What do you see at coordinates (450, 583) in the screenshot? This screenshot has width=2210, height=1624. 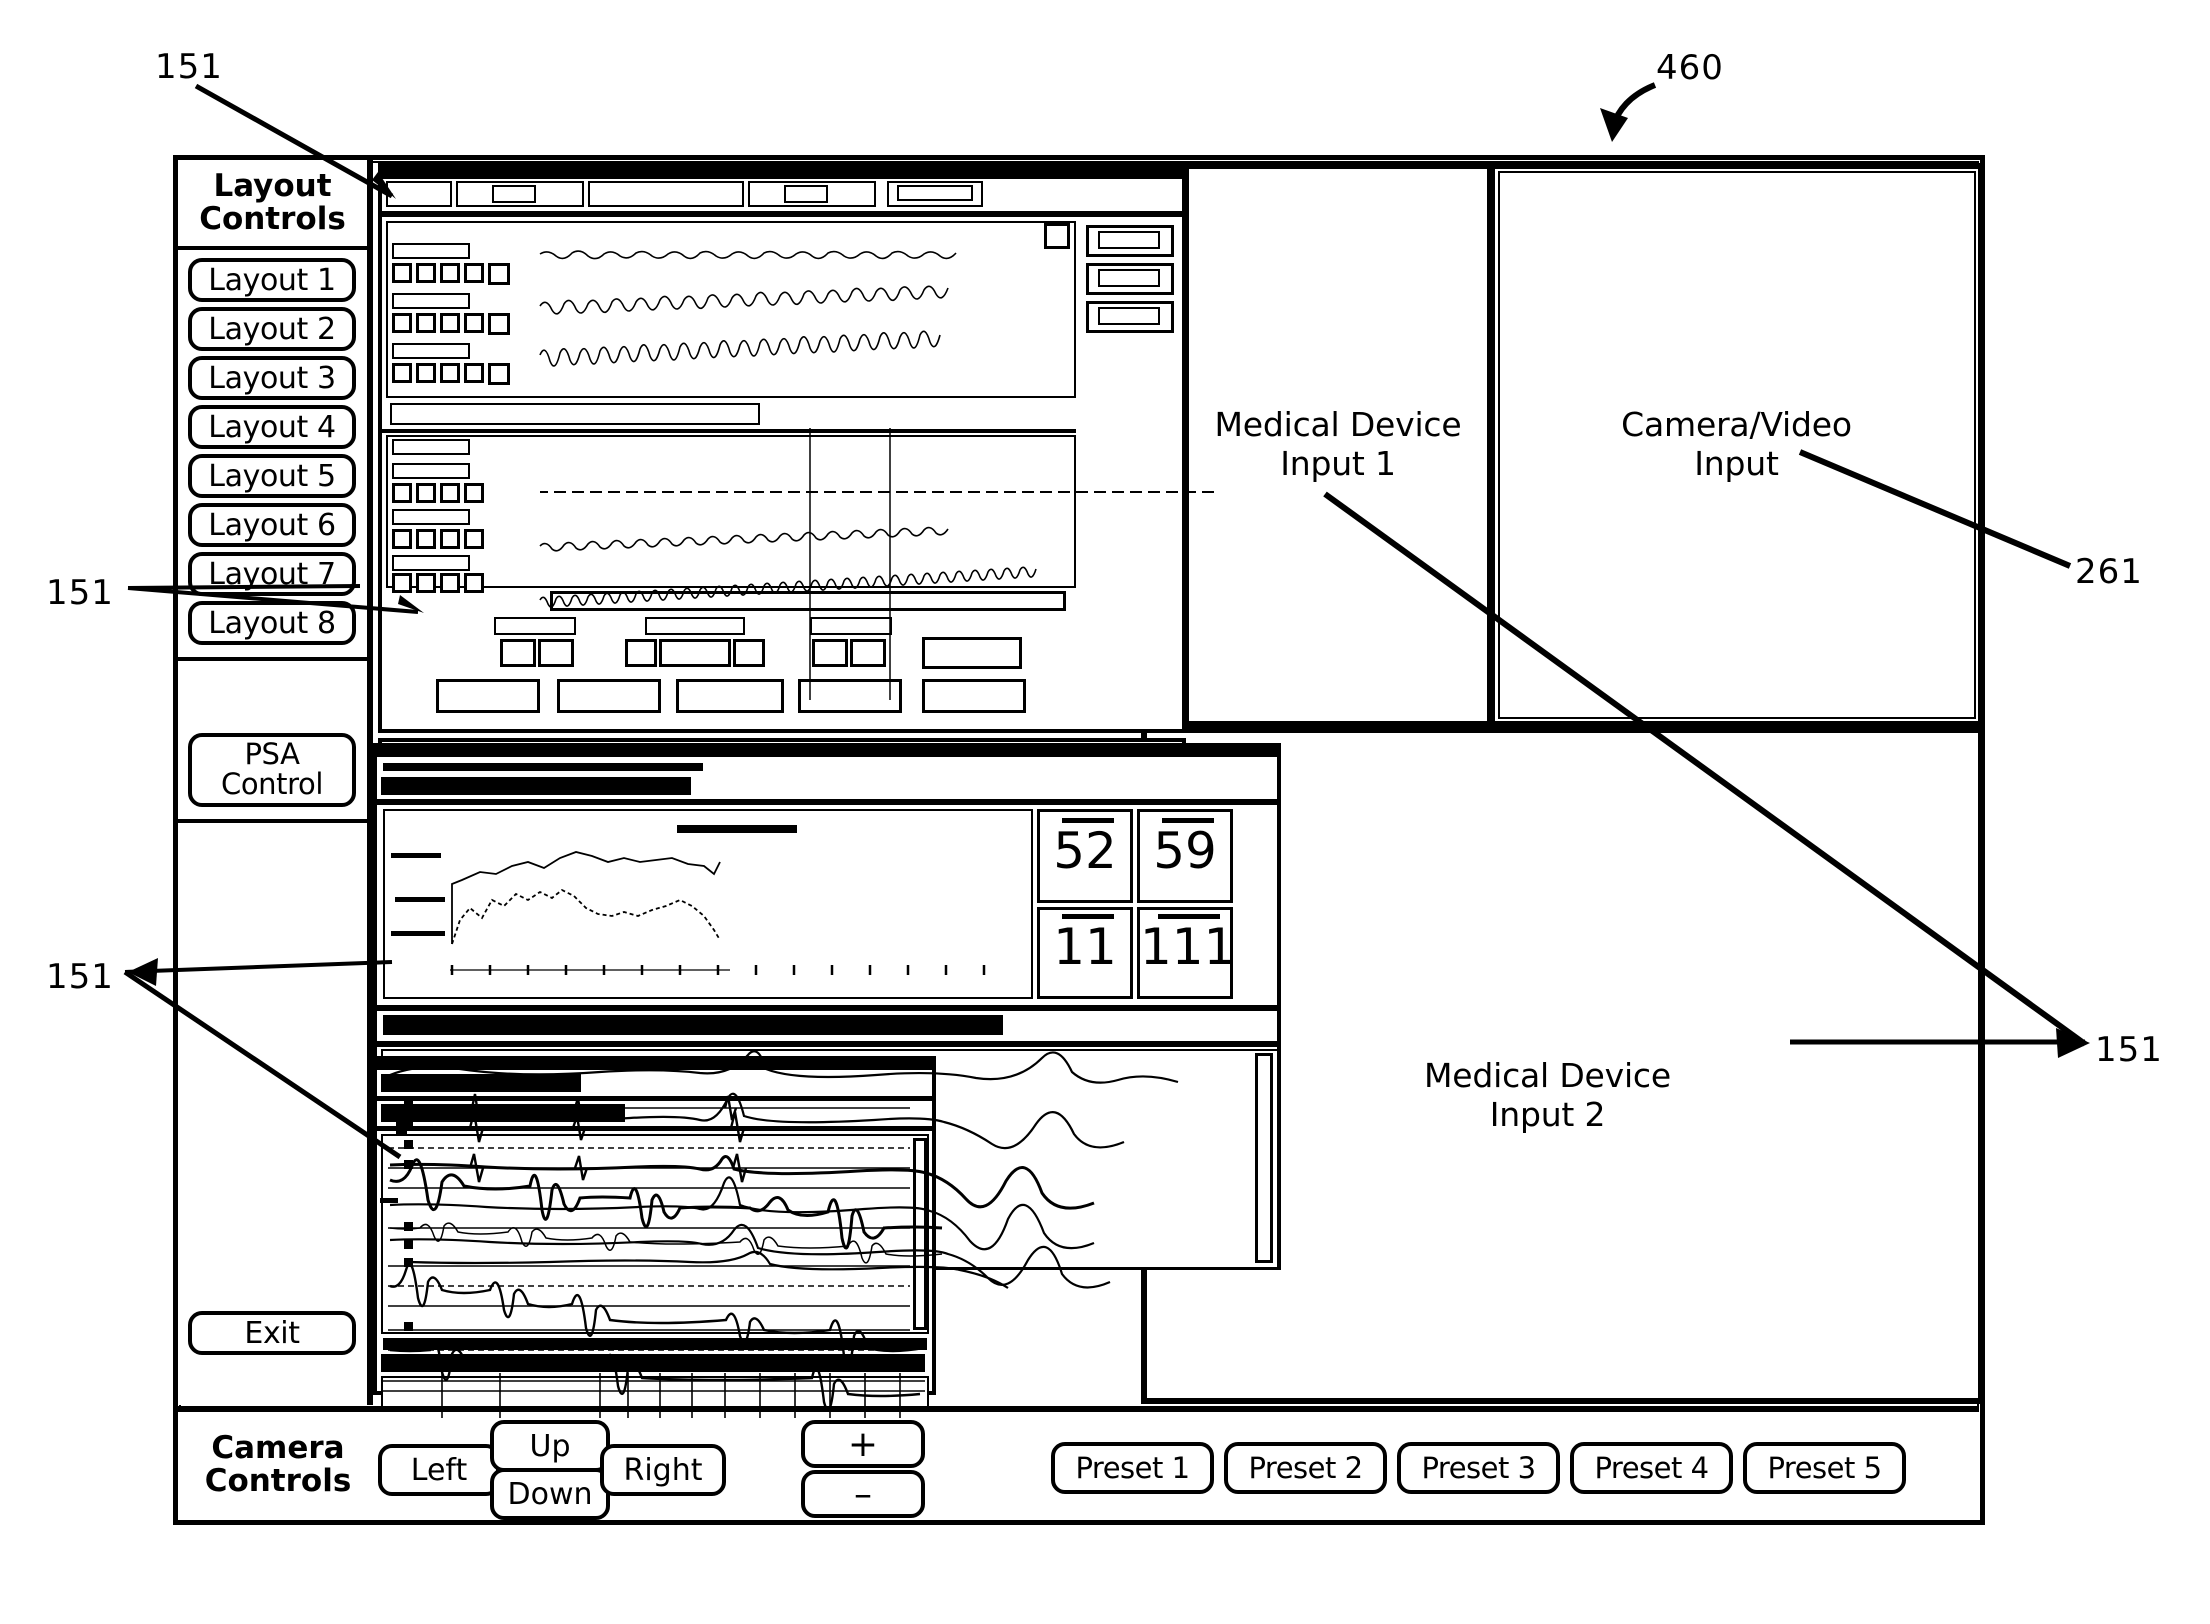 I see `lower-ch4-down-icon` at bounding box center [450, 583].